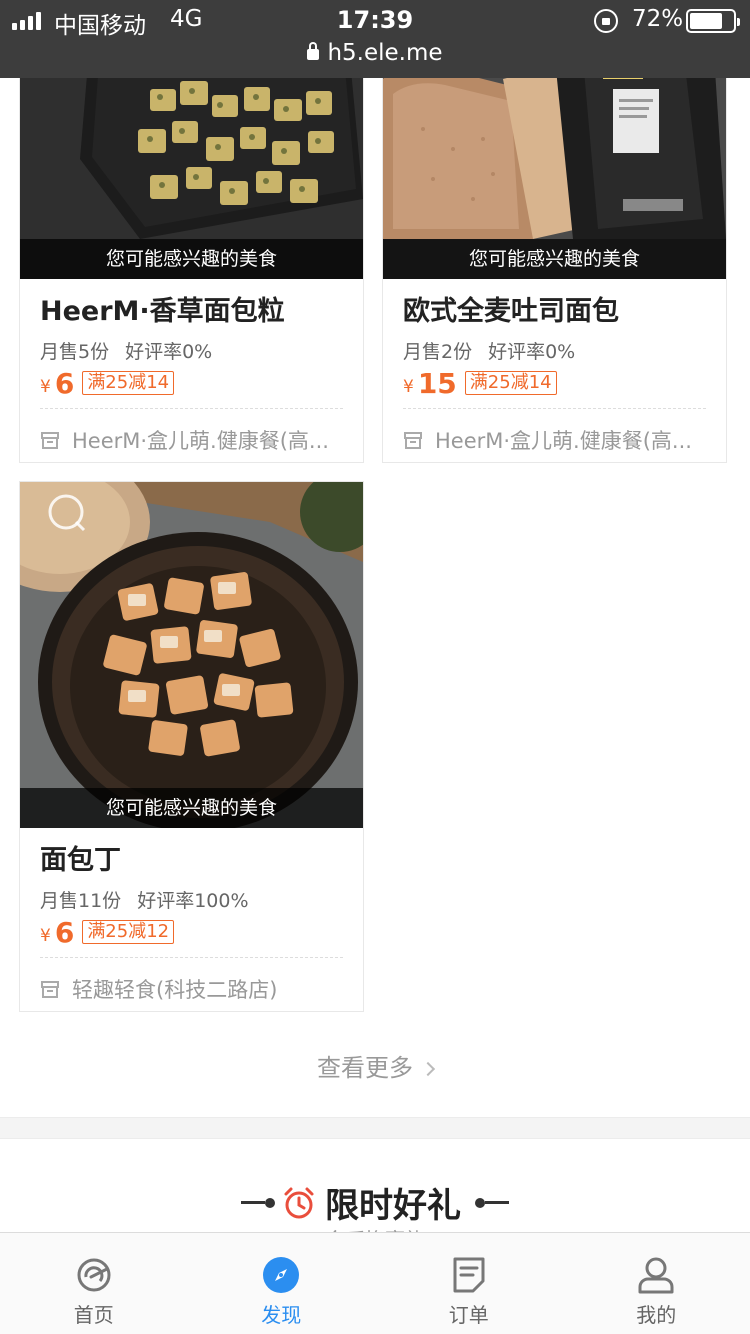 The image size is (750, 1334). Describe the element at coordinates (81, 901) in the screenshot. I see `monthly-sales: 月售11份` at that location.